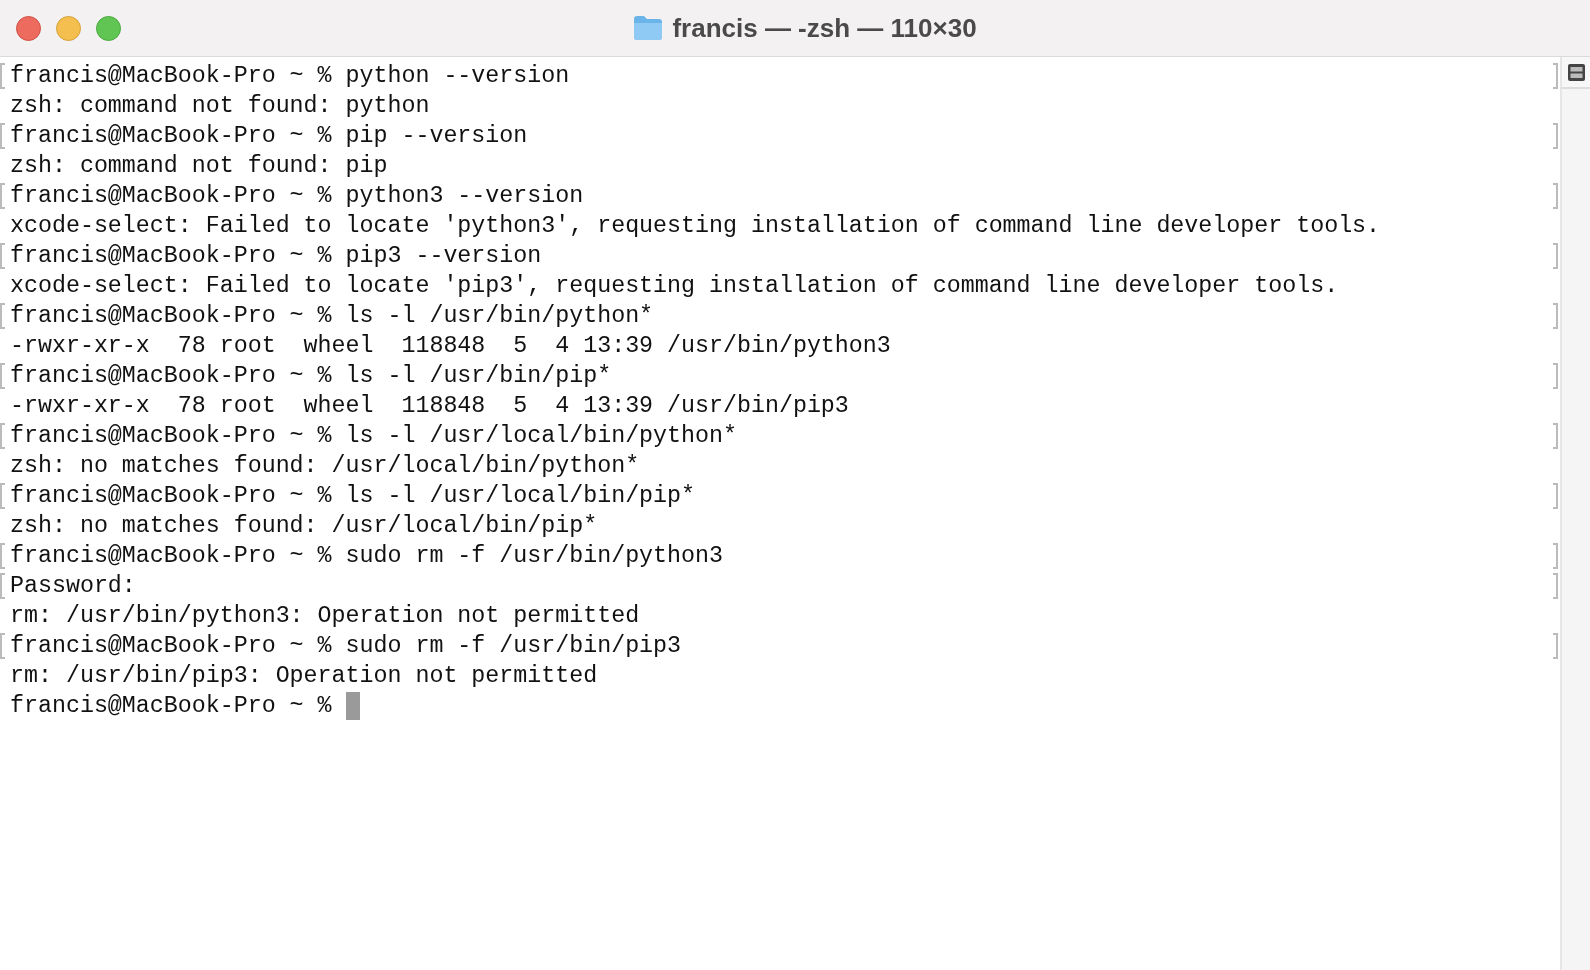 The height and width of the screenshot is (970, 1590). Describe the element at coordinates (695, 226) in the screenshot. I see `terminal-line: xcode-select: Failed to locate 'python3', requesting installation of command line developer tools.` at that location.